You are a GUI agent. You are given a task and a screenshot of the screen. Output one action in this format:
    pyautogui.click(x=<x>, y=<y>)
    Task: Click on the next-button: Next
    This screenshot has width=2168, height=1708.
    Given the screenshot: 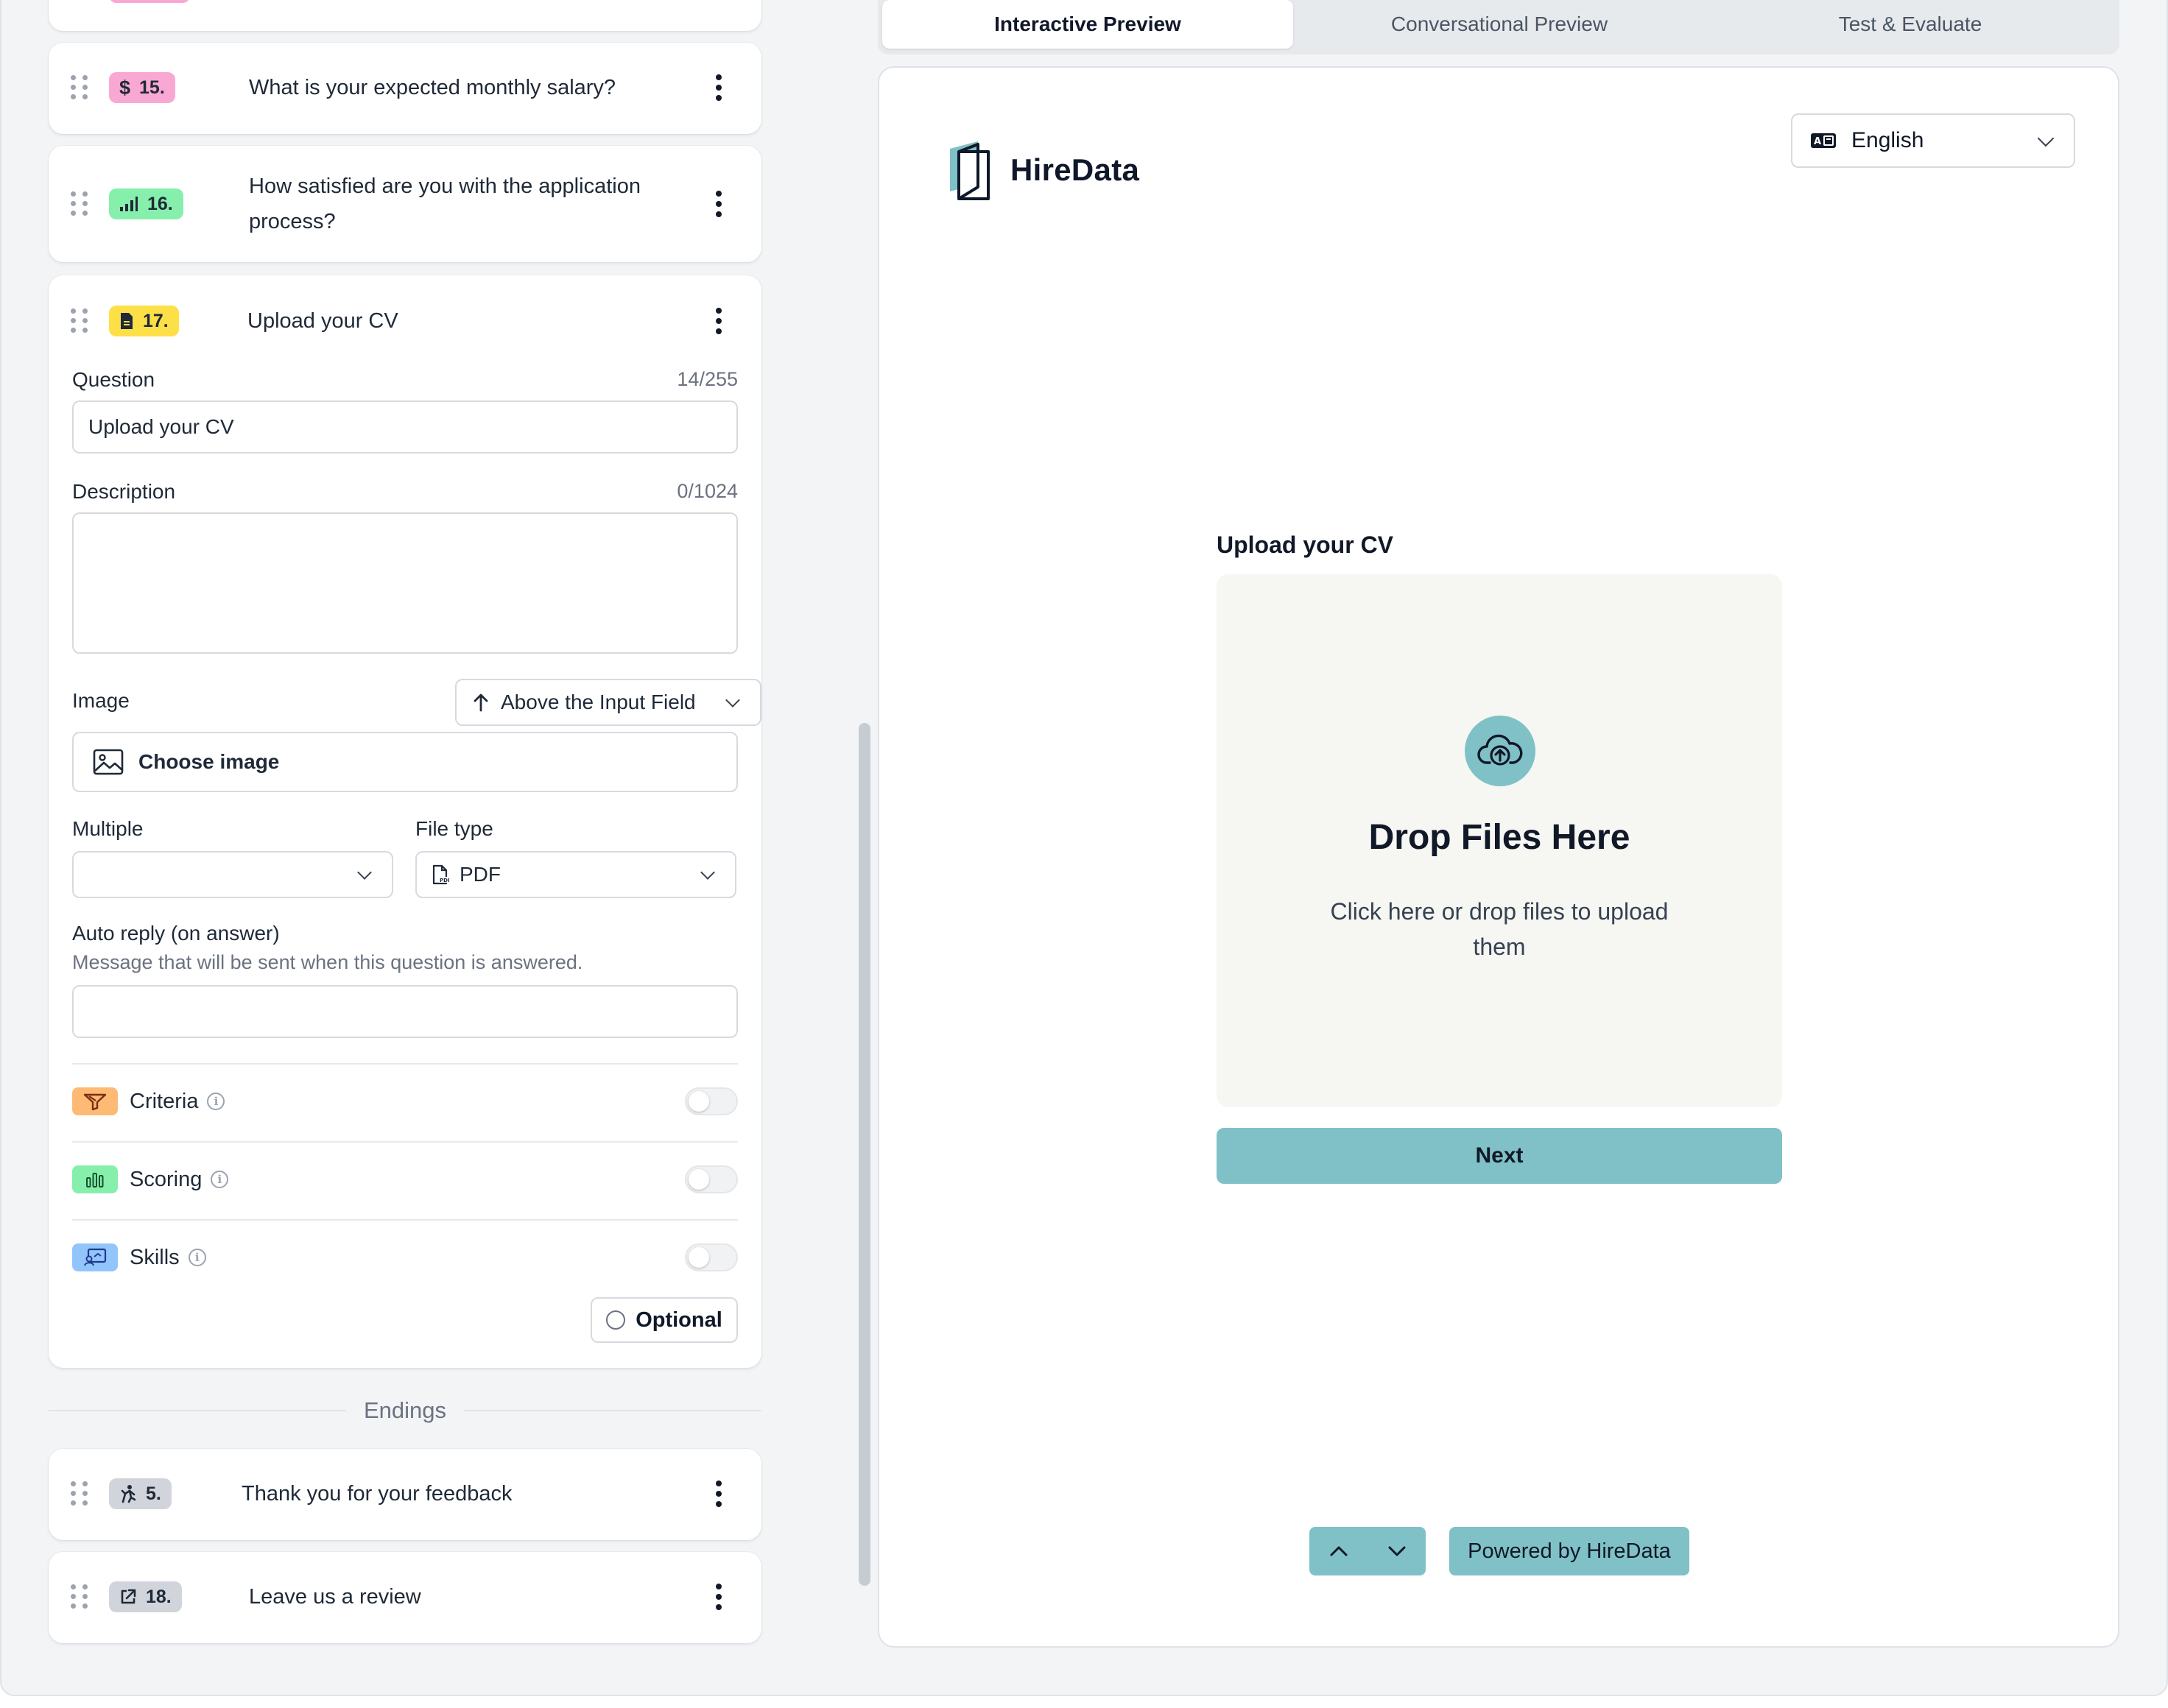 What is the action you would take?
    pyautogui.click(x=1499, y=1156)
    